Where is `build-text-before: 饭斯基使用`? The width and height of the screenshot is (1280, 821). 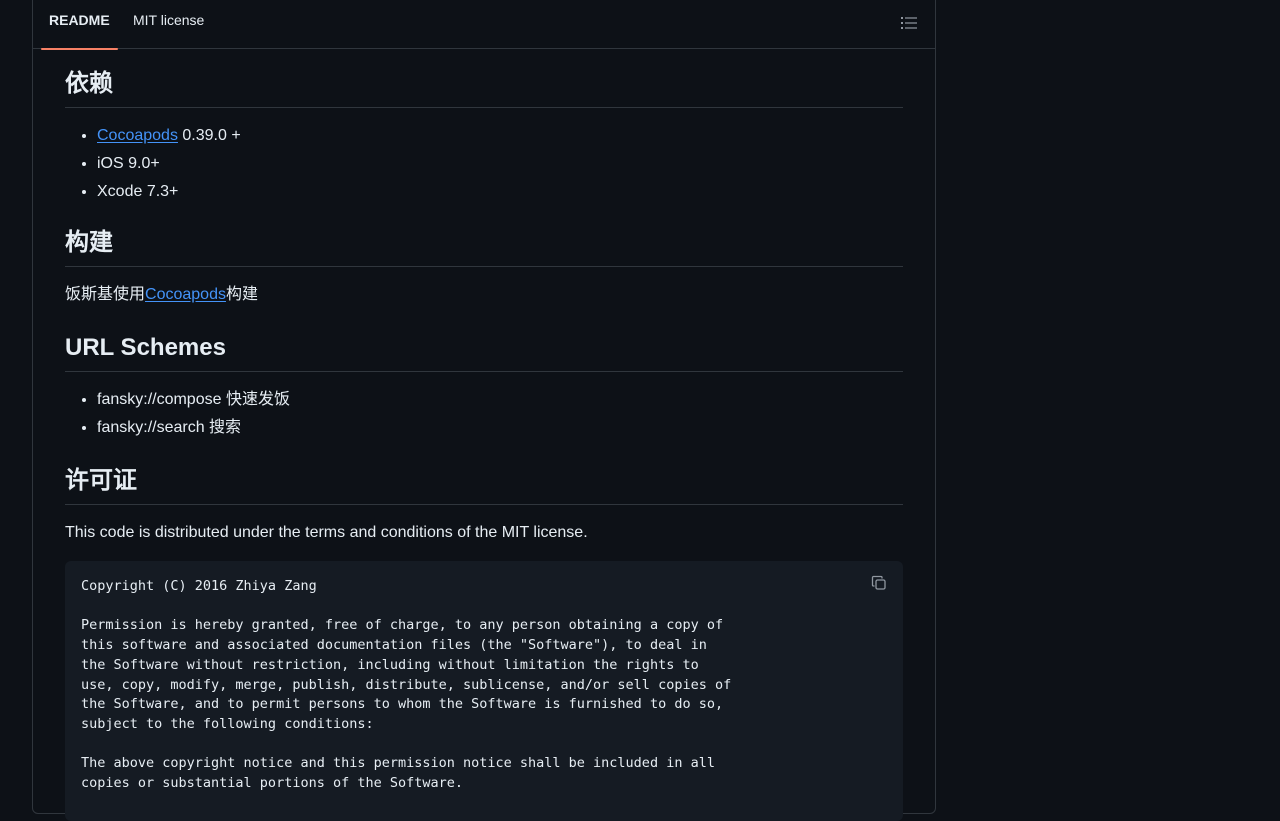 build-text-before: 饭斯基使用 is located at coordinates (105, 294).